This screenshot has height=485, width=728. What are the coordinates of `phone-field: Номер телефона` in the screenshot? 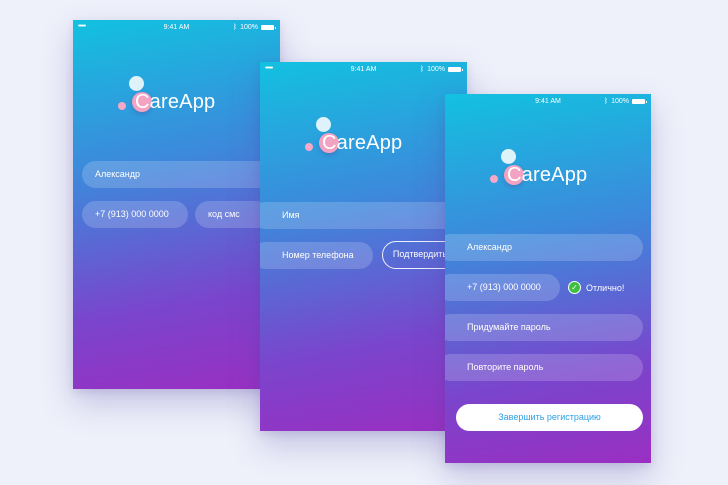 It's located at (316, 255).